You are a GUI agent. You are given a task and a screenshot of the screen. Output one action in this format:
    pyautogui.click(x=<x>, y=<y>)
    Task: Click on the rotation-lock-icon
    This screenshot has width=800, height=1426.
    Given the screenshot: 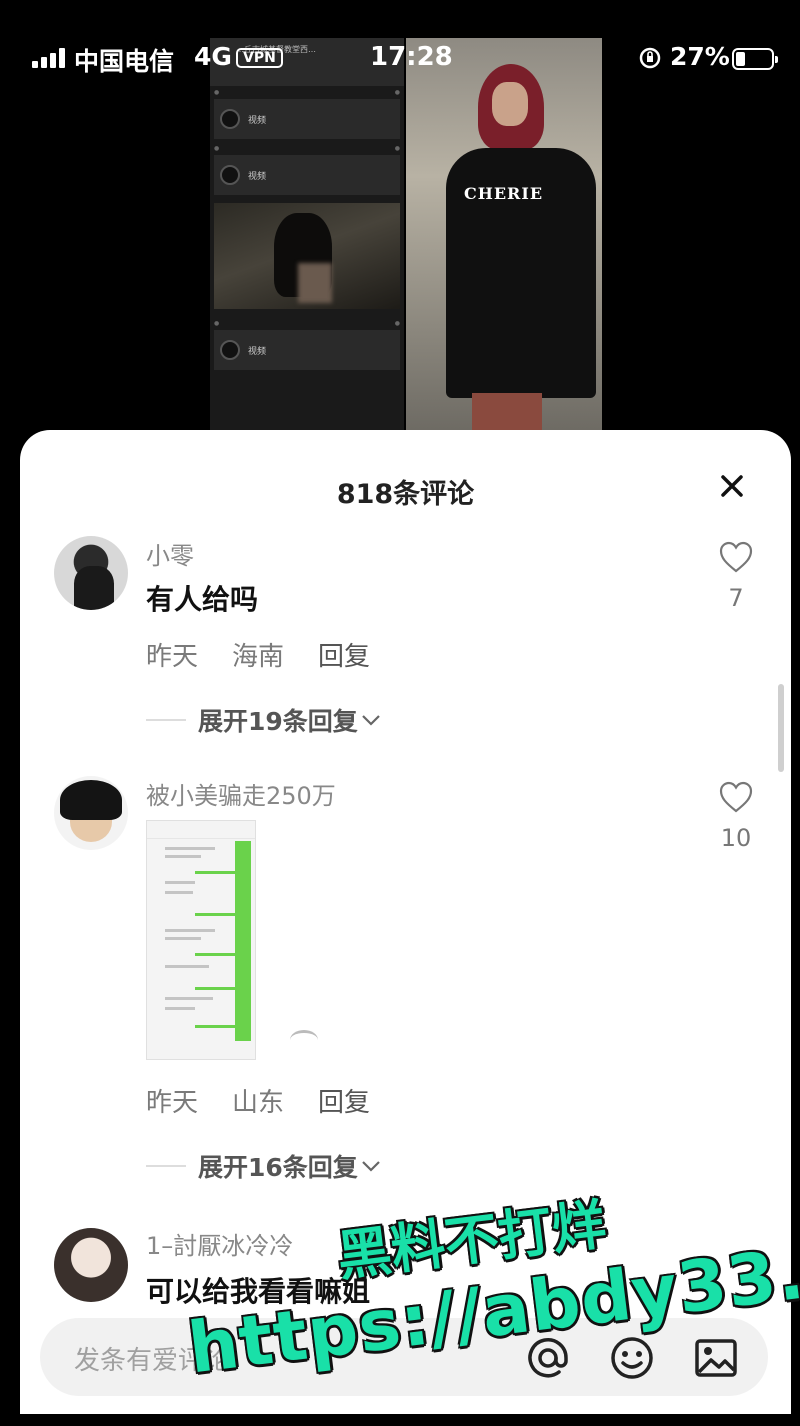 What is the action you would take?
    pyautogui.click(x=650, y=58)
    